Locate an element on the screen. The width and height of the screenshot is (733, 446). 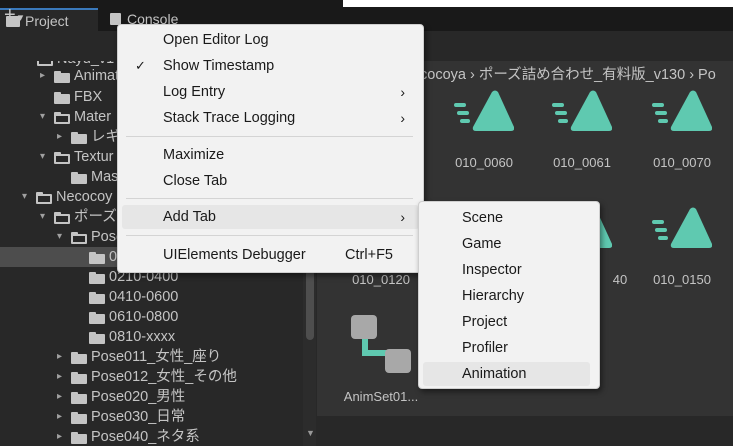
tree-row-label: Animat is located at coordinates (97, 76).